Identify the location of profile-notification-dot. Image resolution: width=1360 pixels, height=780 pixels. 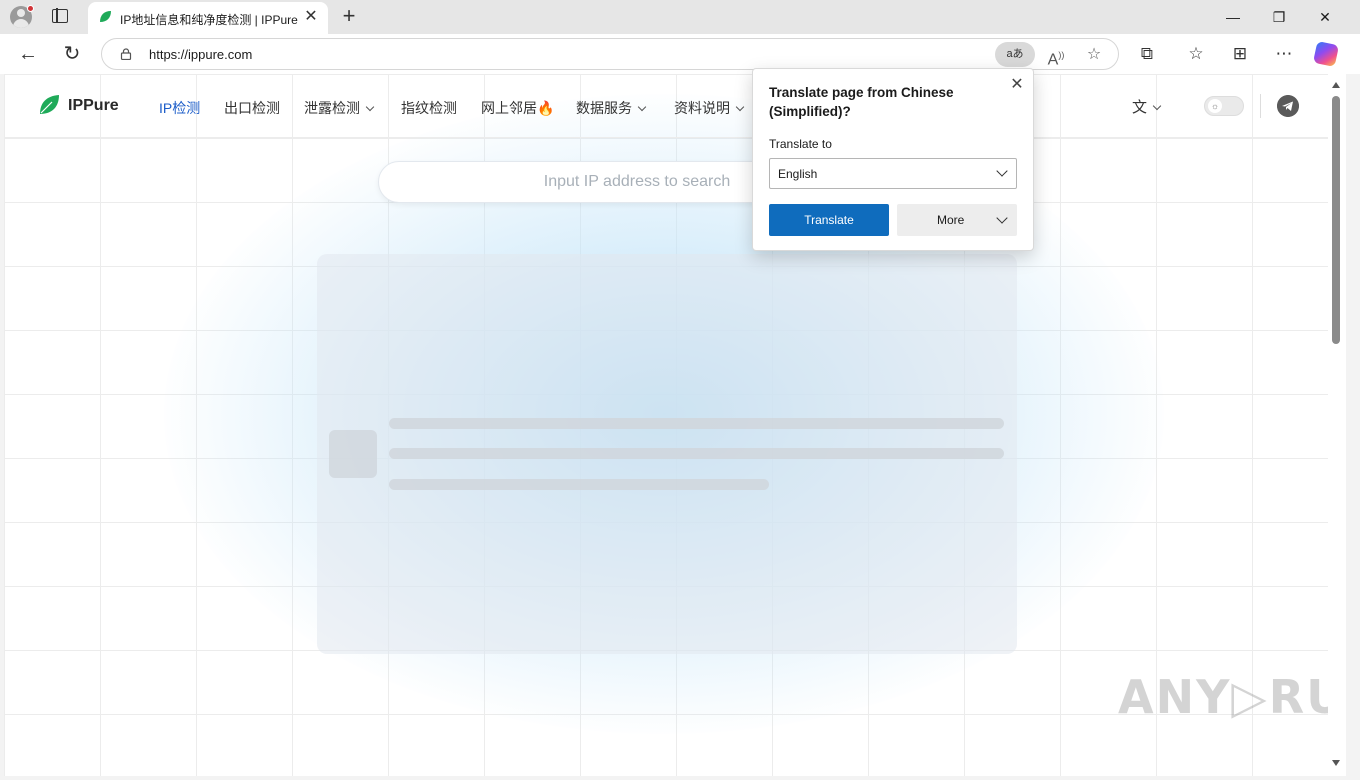
(30, 8).